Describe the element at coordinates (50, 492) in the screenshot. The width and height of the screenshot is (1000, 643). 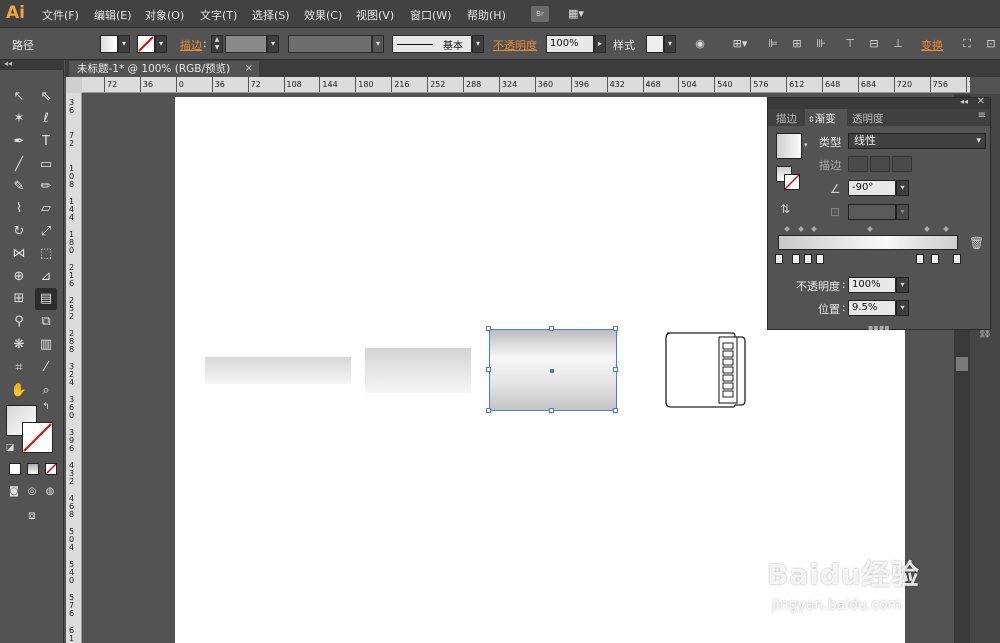
I see `draw-inside-icon: ◍` at that location.